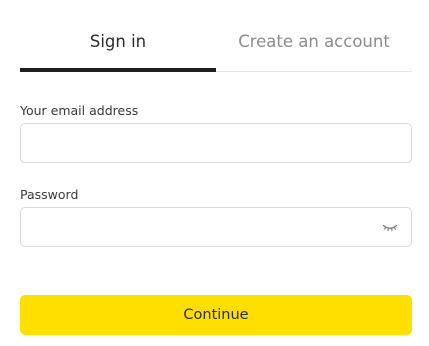 This screenshot has width=429, height=346. I want to click on auth-tabs: Sign in Create an account, so click(216, 48).